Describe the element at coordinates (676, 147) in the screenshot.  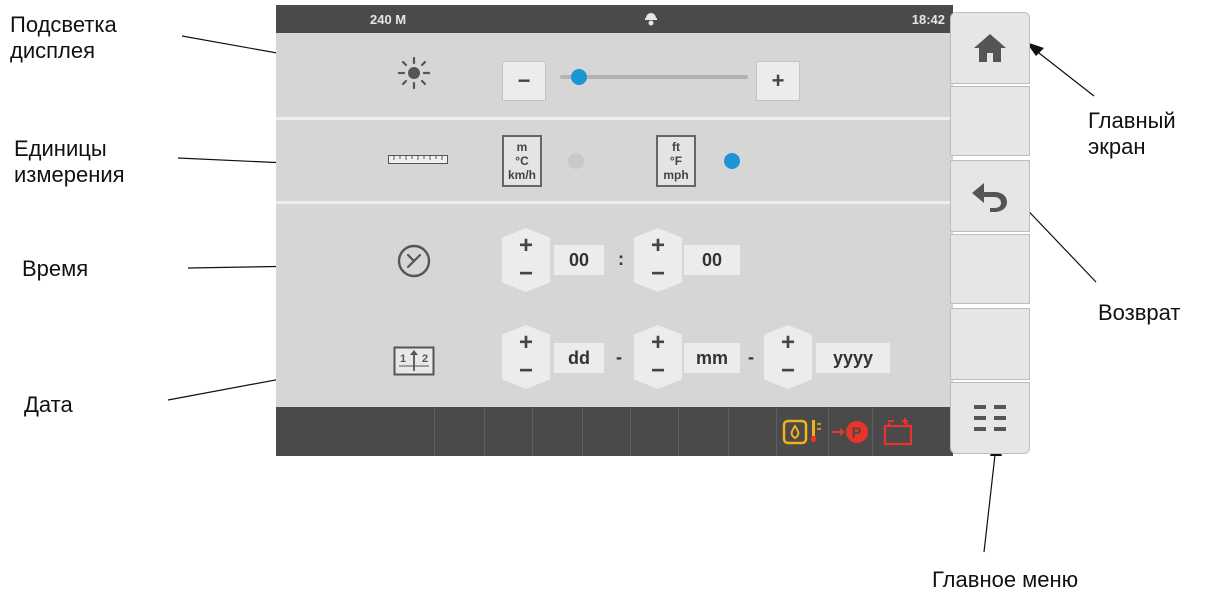
I see `imperial-length-unit: ft` at that location.